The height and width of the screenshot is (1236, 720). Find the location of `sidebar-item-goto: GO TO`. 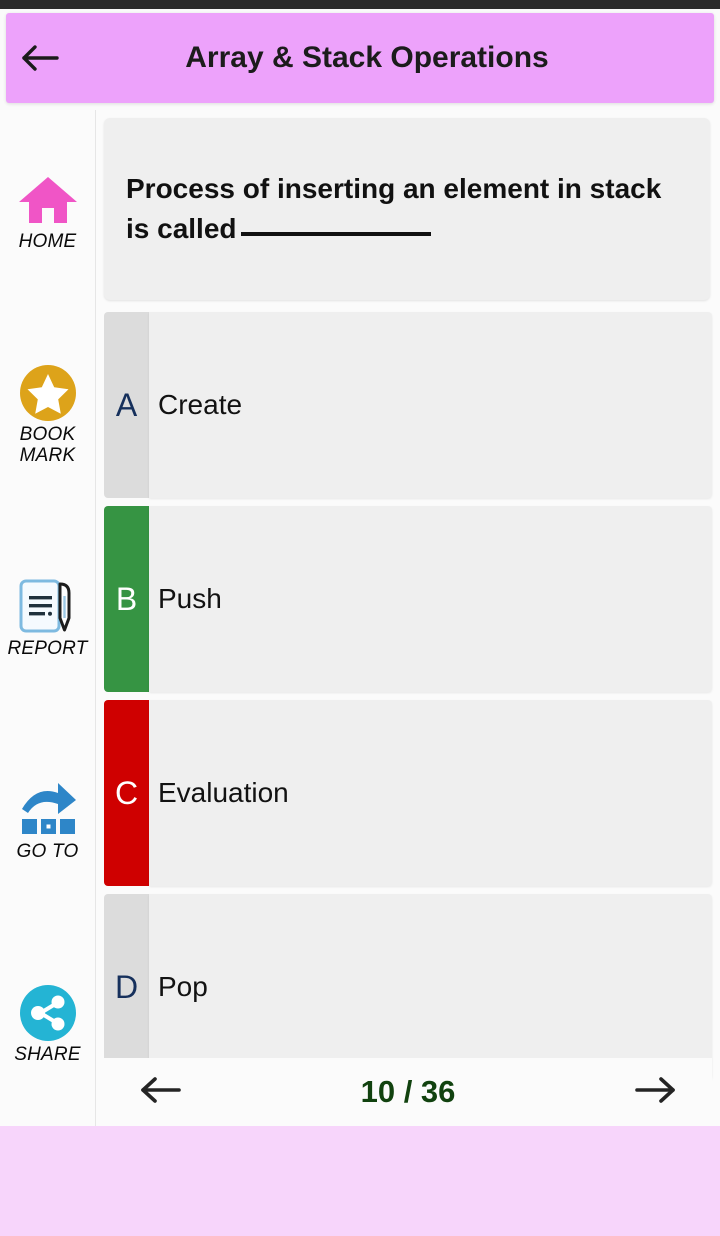

sidebar-item-goto: GO TO is located at coordinates (47, 821).